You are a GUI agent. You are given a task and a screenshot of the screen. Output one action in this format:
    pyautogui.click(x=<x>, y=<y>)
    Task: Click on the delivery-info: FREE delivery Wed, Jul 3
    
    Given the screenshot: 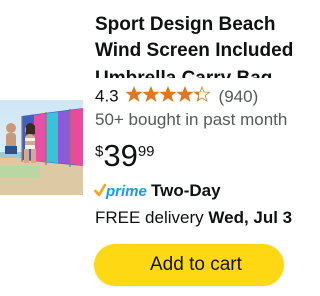 What is the action you would take?
    pyautogui.click(x=193, y=218)
    